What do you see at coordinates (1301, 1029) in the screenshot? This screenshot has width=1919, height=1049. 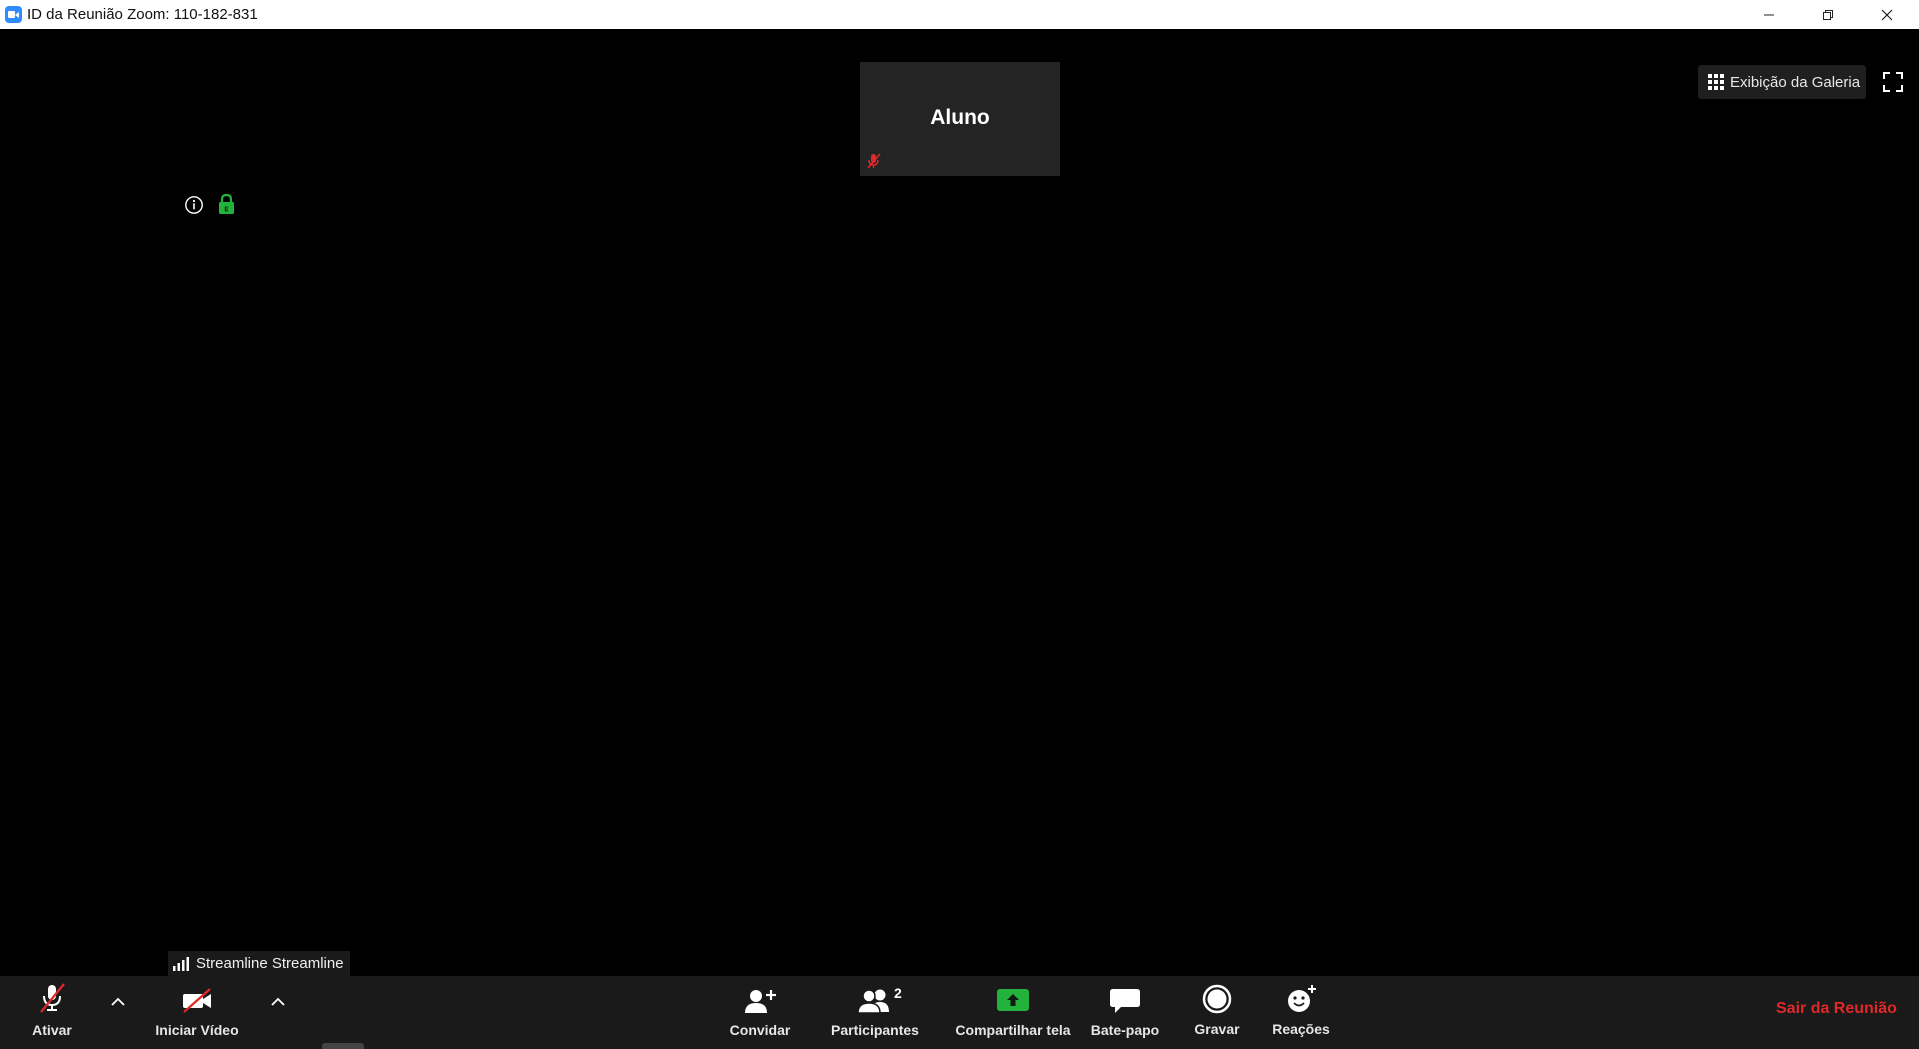 I see `reactions-label: Reações` at bounding box center [1301, 1029].